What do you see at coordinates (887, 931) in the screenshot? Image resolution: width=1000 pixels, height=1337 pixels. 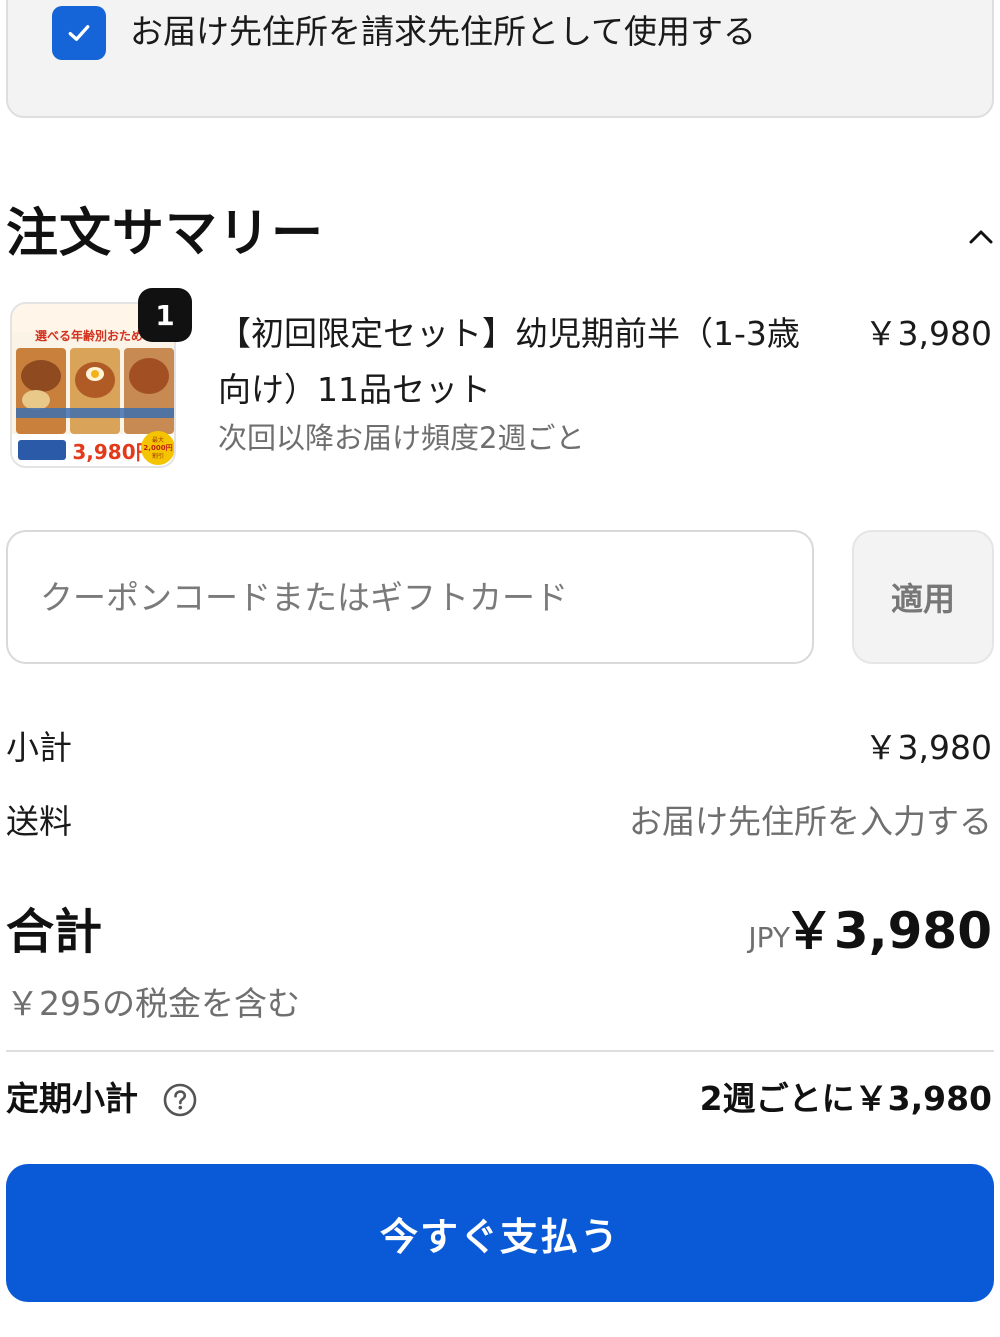 I see `total-value: ￥3,980` at bounding box center [887, 931].